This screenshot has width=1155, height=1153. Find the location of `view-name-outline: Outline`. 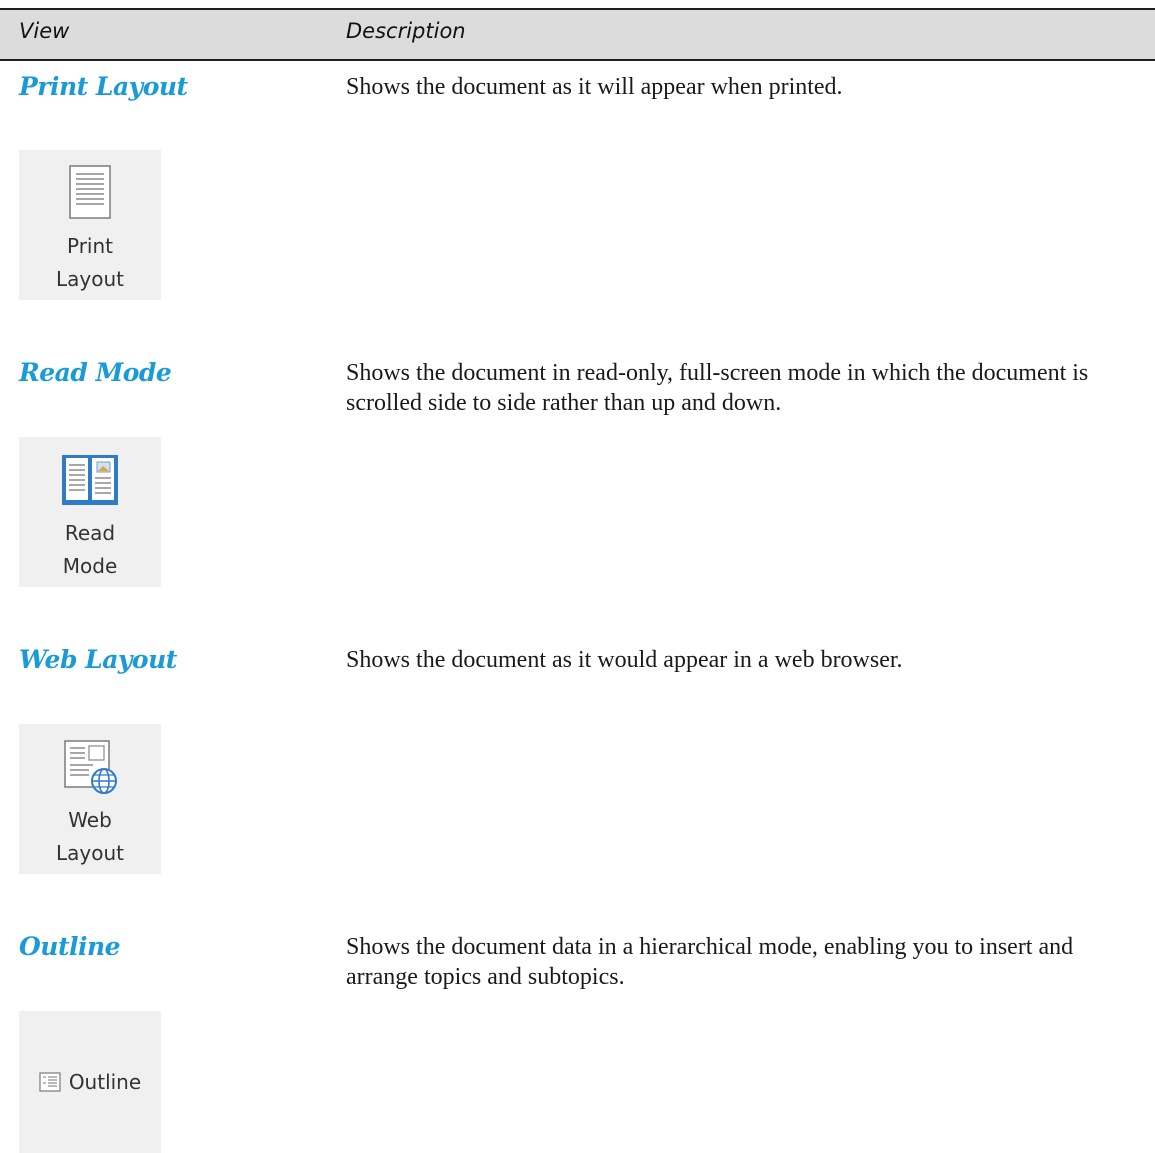

view-name-outline: Outline is located at coordinates (70, 946).